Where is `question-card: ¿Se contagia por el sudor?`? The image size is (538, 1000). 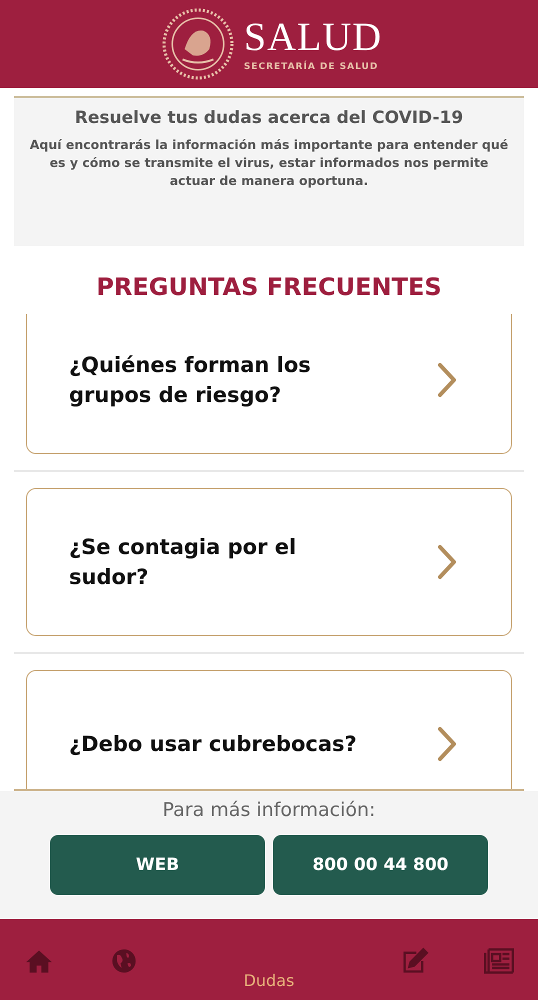 question-card: ¿Se contagia por el sudor? is located at coordinates (269, 562).